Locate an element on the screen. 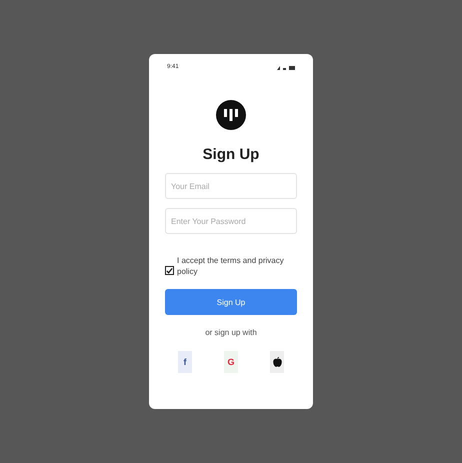  status-icons is located at coordinates (286, 67).